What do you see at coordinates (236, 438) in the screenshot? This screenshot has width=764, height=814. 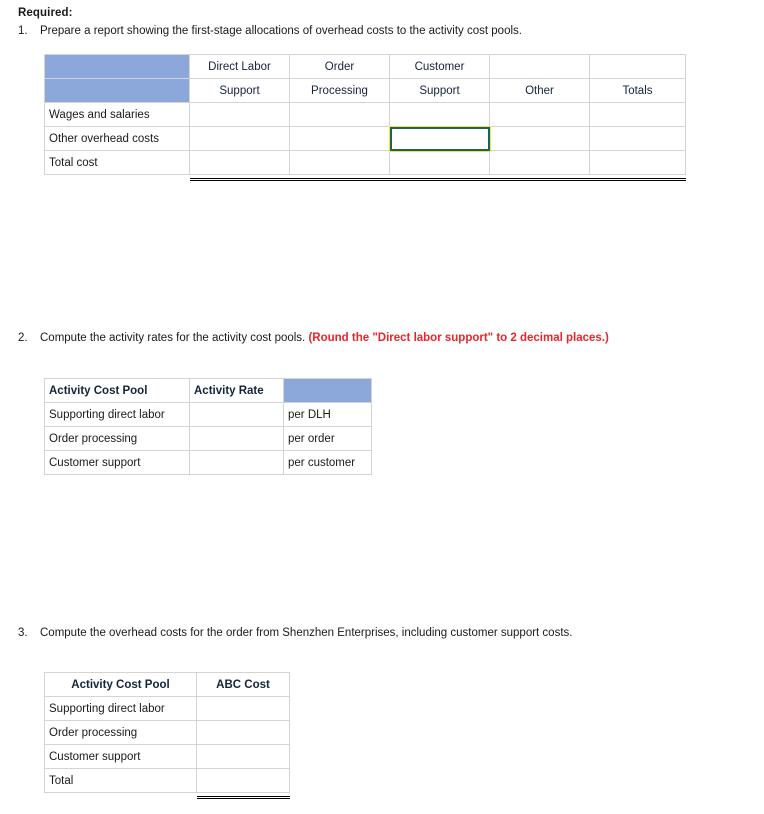 I see `input-rate-order-processing` at bounding box center [236, 438].